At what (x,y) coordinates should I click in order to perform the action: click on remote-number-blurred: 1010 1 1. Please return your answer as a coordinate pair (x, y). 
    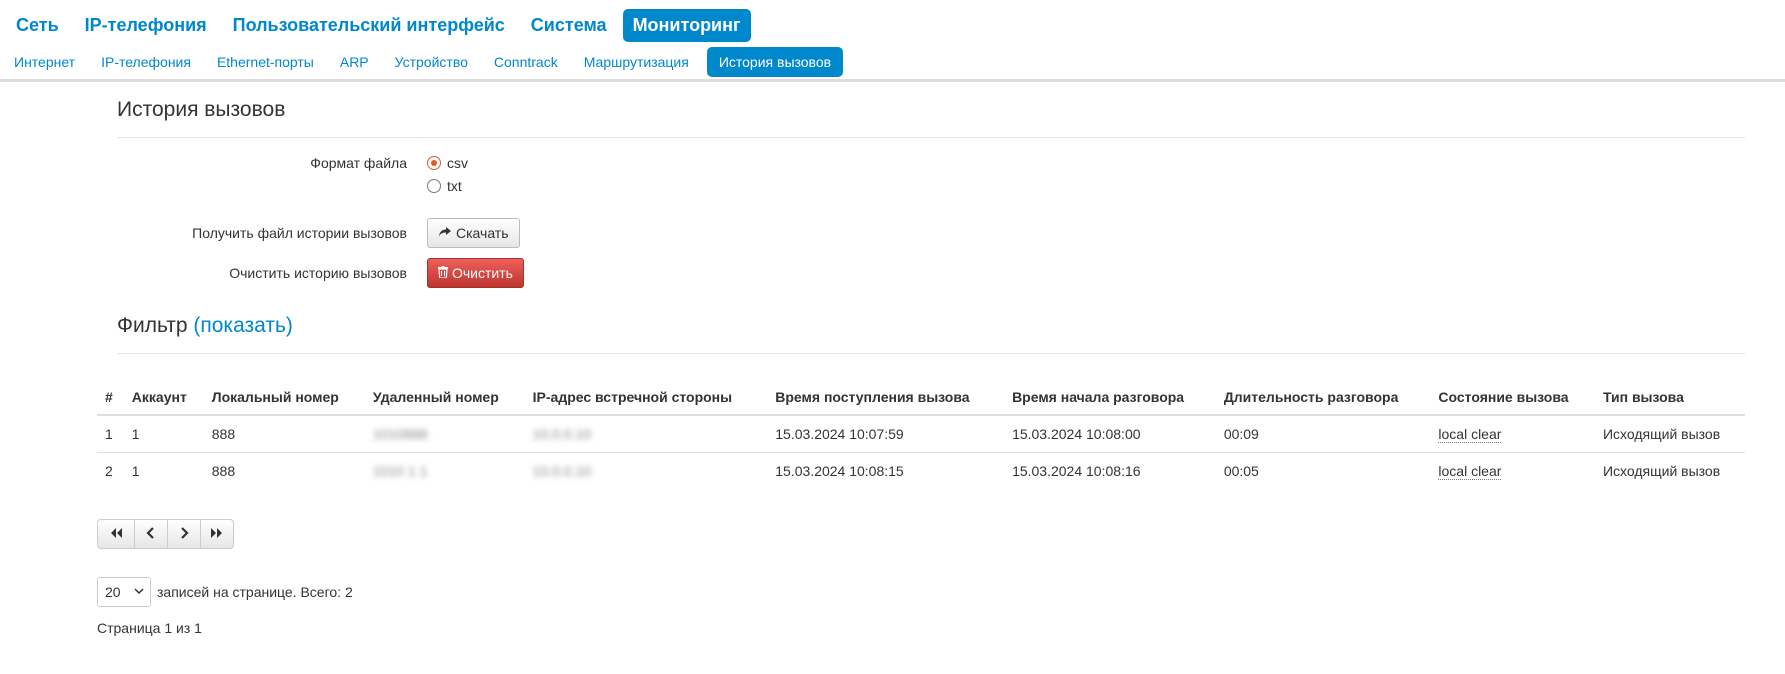
    Looking at the image, I should click on (400, 470).